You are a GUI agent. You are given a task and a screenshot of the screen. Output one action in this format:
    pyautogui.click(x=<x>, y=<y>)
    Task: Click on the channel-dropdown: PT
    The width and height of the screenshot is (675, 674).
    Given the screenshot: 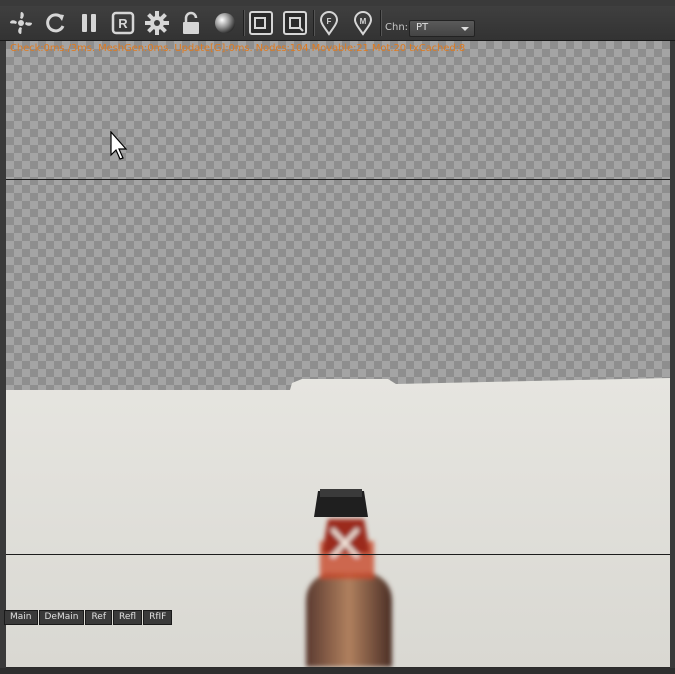 What is the action you would take?
    pyautogui.click(x=442, y=28)
    